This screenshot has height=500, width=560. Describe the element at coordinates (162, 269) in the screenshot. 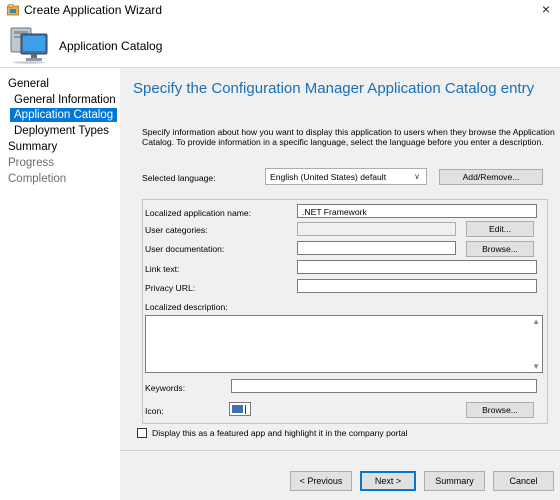

I see `link-text-label: Link text:` at that location.